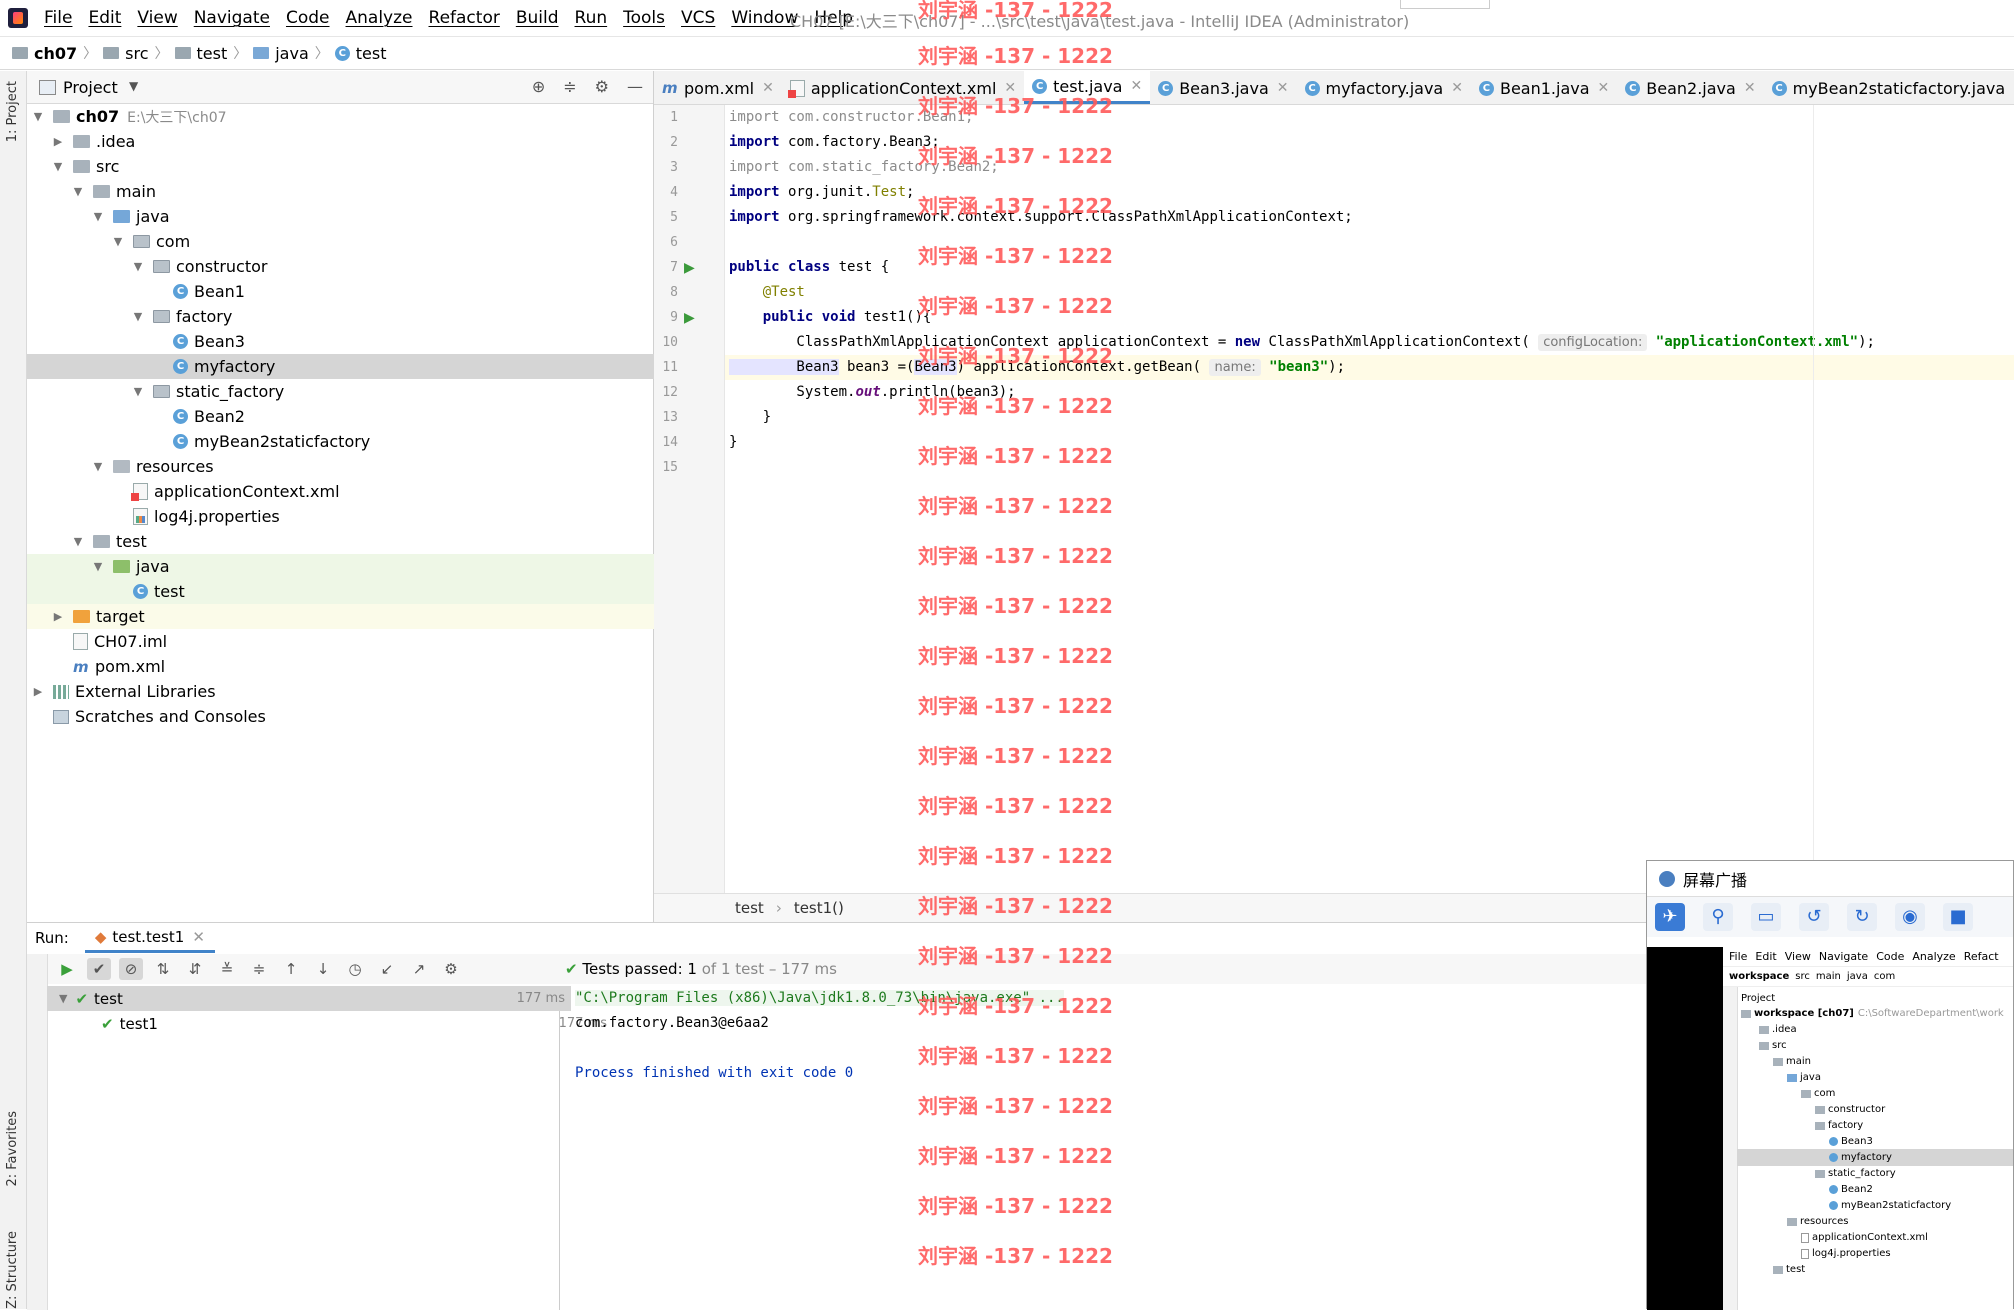  What do you see at coordinates (195, 969) in the screenshot?
I see `sort-duration-icon: ⇵` at bounding box center [195, 969].